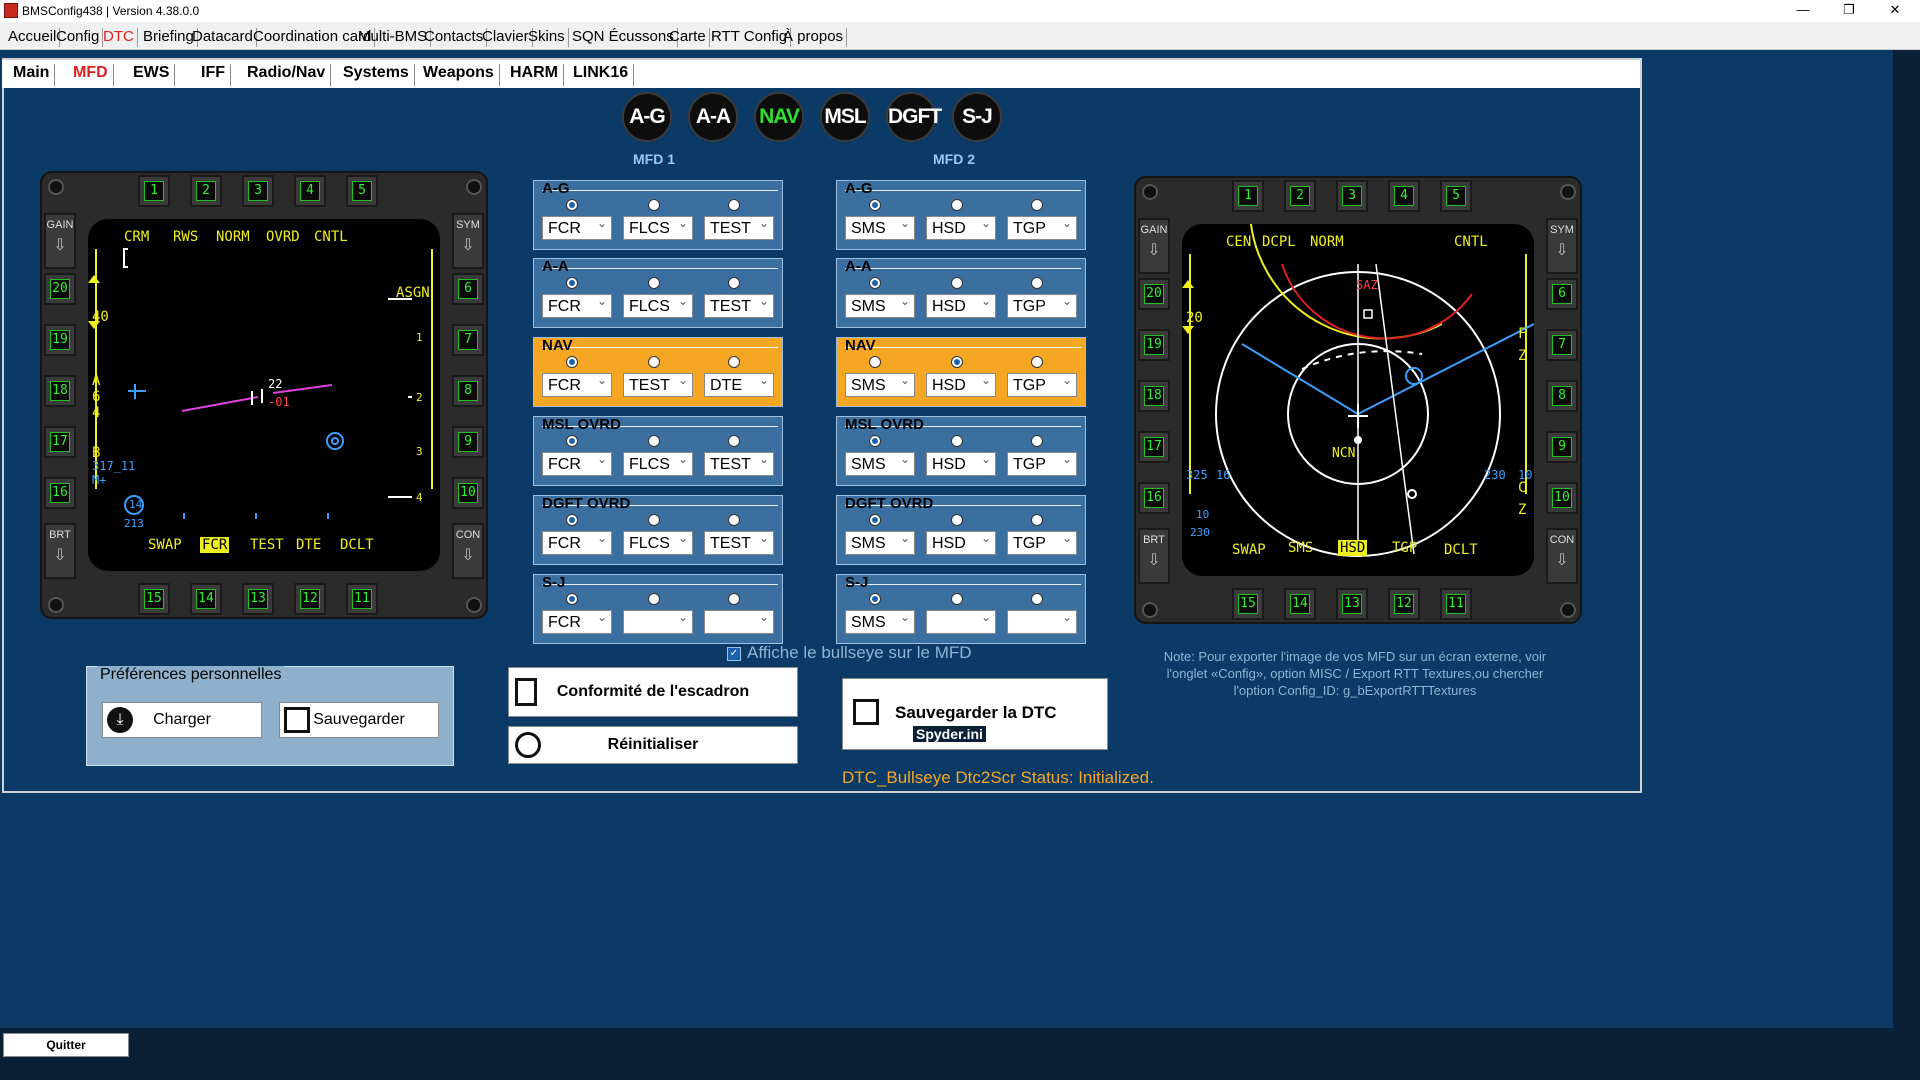 Image resolution: width=1920 pixels, height=1080 pixels. What do you see at coordinates (623, 37) in the screenshot?
I see `menu-sqn-cussons: SQN Écussons` at bounding box center [623, 37].